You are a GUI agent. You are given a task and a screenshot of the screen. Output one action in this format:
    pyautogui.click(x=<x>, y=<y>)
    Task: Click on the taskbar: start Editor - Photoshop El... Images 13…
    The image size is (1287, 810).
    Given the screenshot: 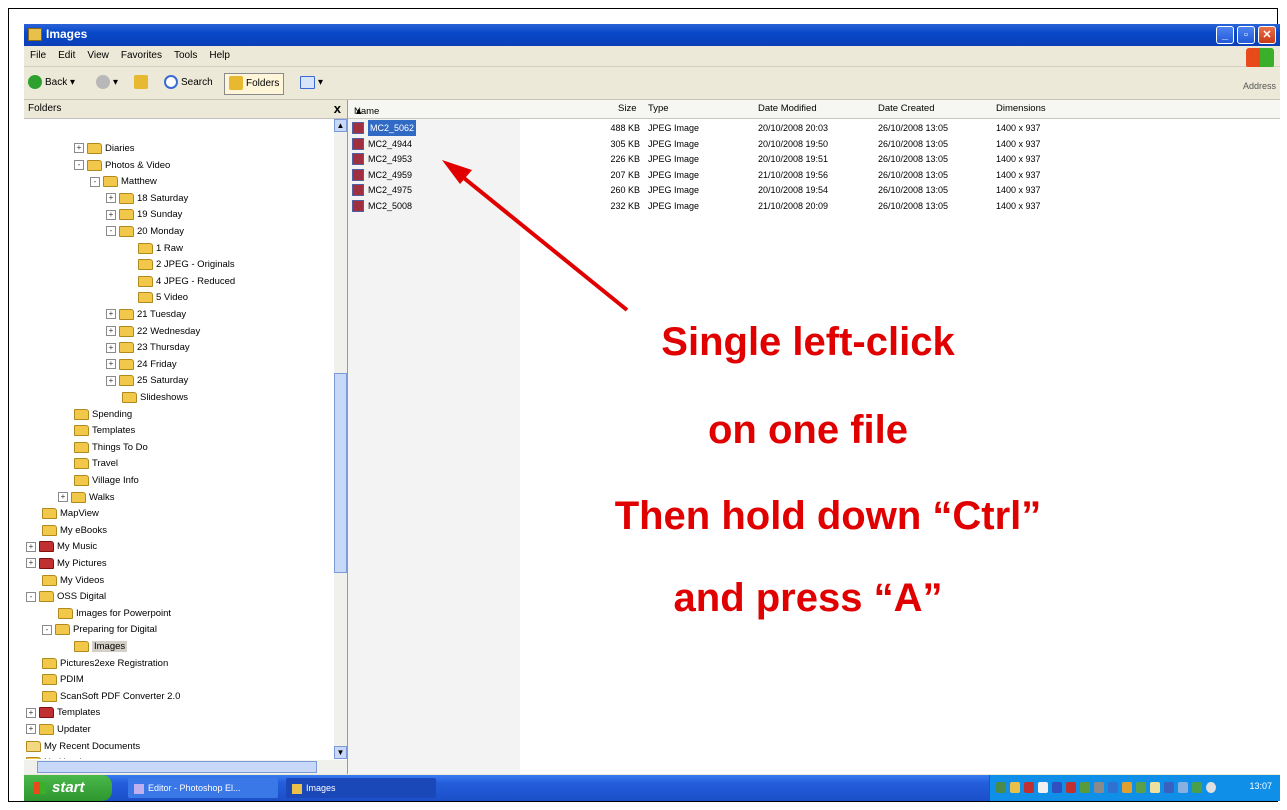 What is the action you would take?
    pyautogui.click(x=652, y=788)
    